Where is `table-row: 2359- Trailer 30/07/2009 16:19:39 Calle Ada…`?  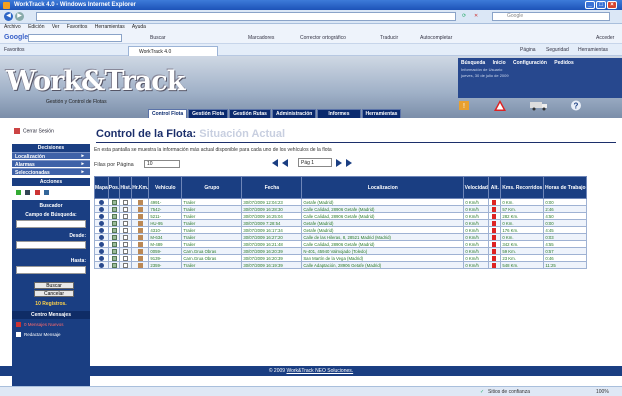 table-row: 2359- Trailer 30/07/2009 16:19:39 Calle Ada… is located at coordinates (341, 265).